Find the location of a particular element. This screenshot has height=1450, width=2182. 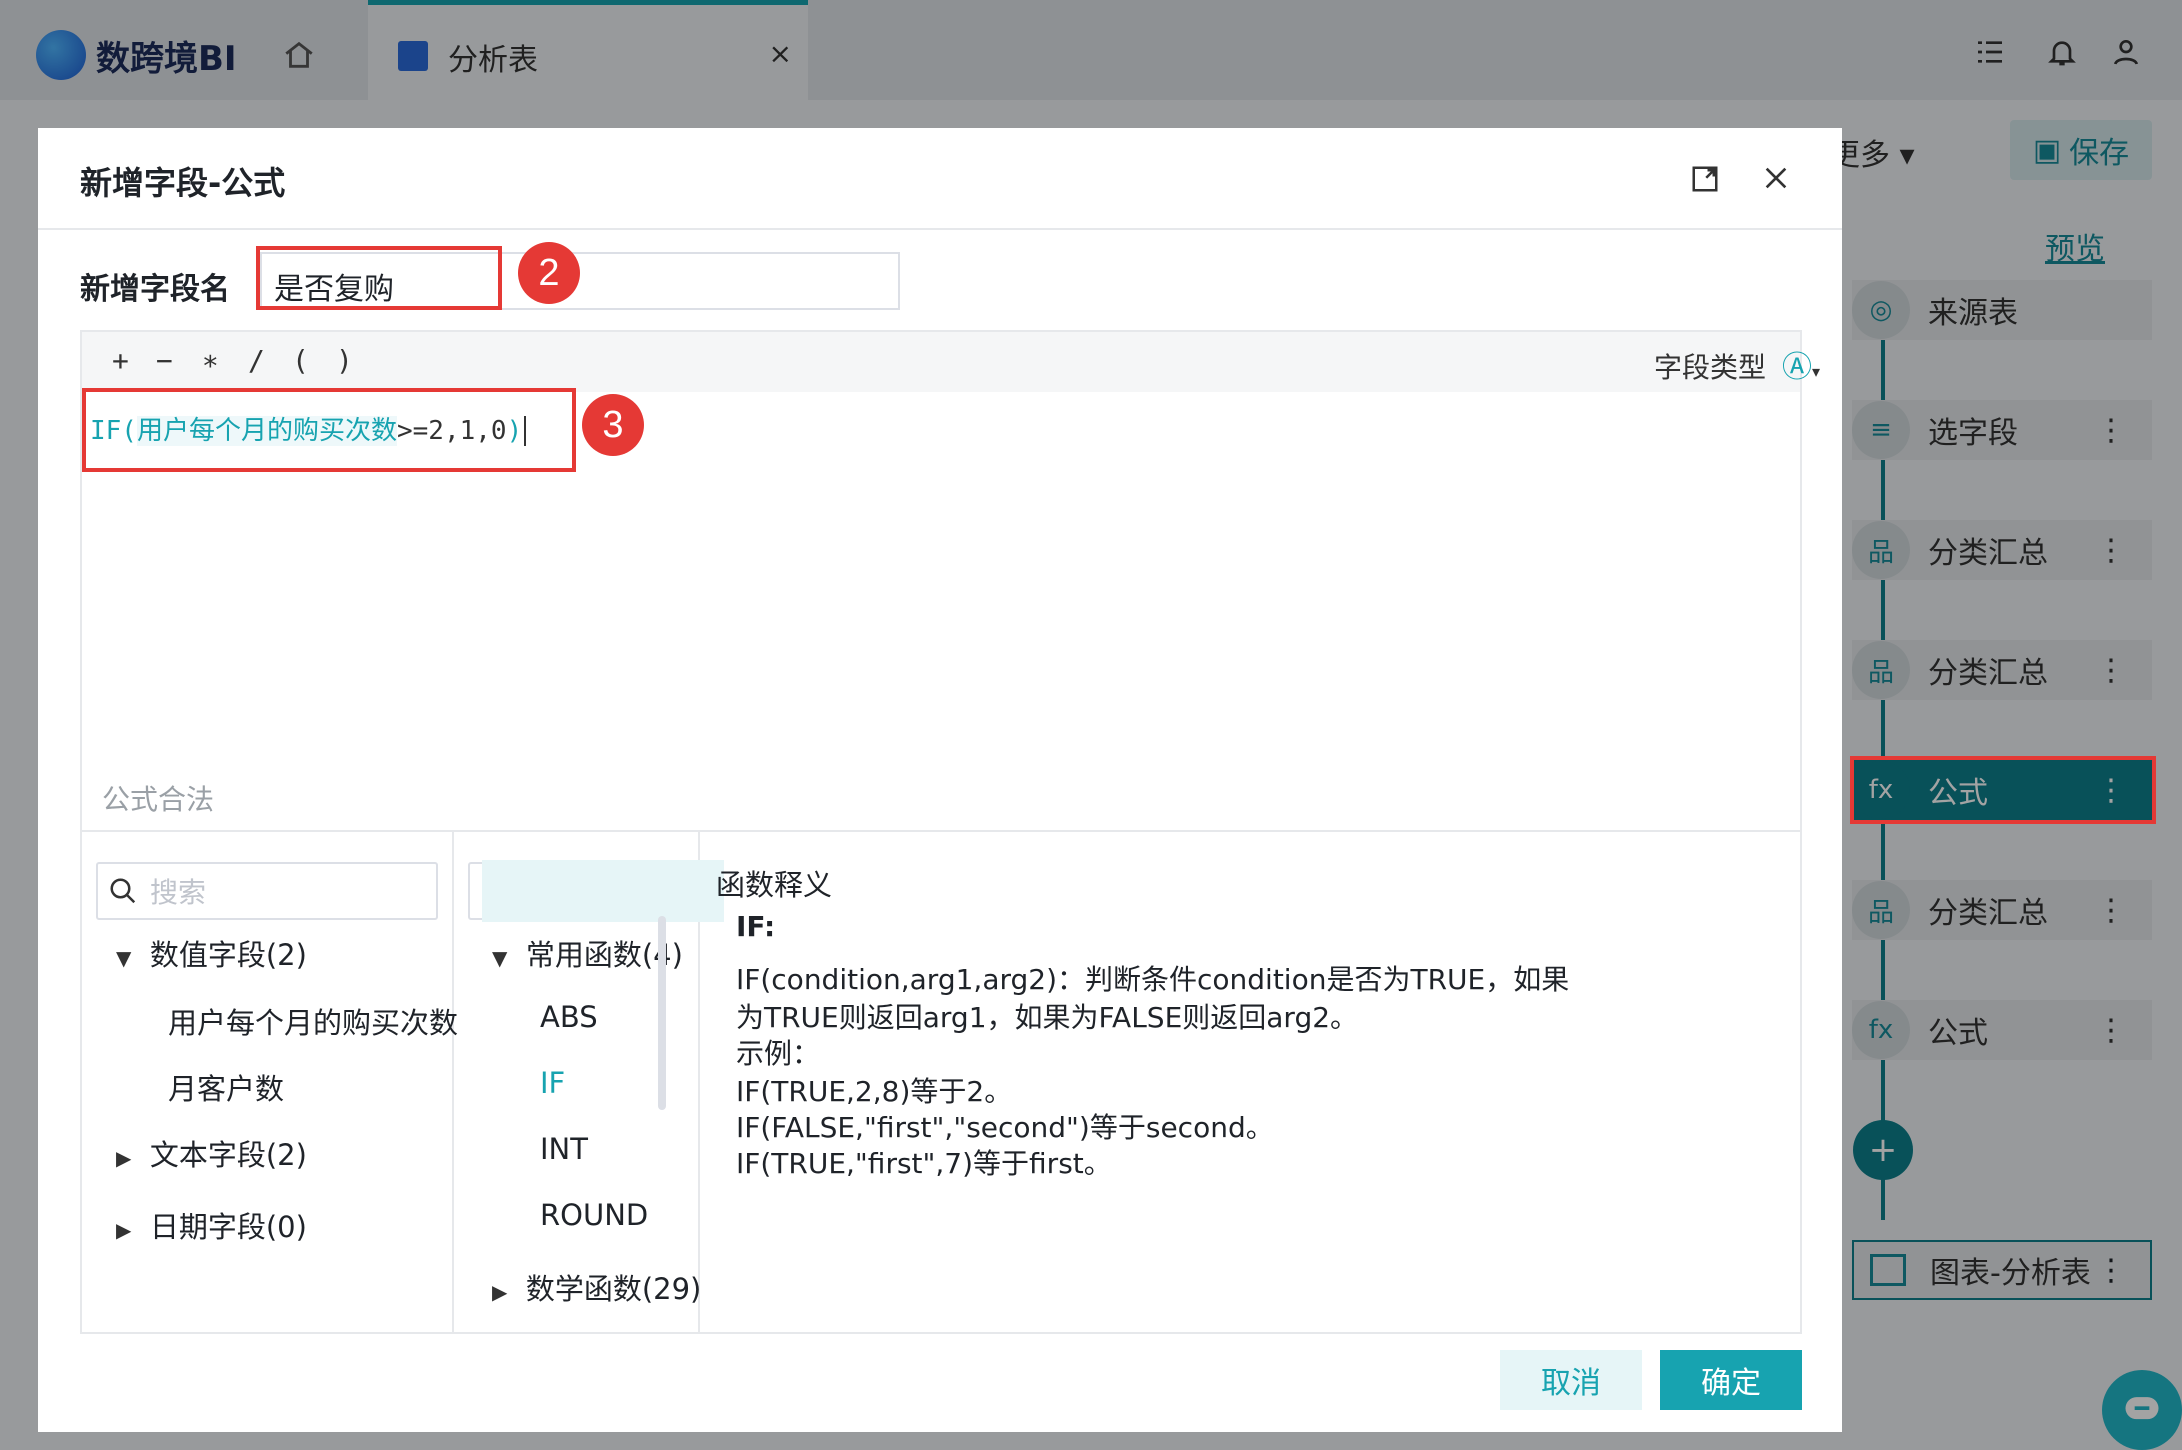

dialog-title: 新增字段-公式 is located at coordinates (183, 183).